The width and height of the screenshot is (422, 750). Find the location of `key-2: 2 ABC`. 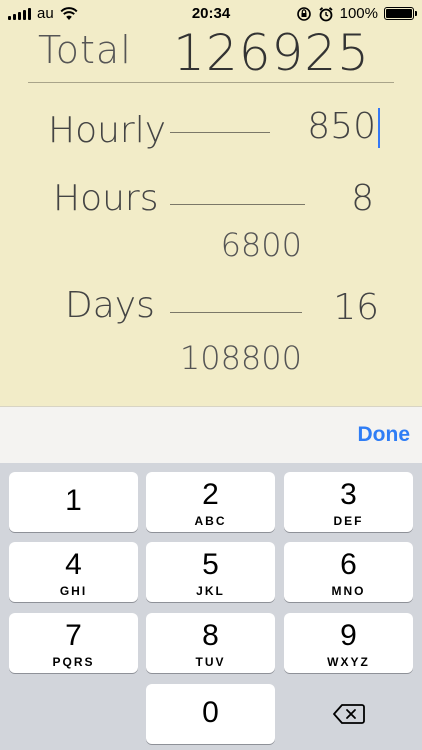

key-2: 2 ABC is located at coordinates (210, 502).